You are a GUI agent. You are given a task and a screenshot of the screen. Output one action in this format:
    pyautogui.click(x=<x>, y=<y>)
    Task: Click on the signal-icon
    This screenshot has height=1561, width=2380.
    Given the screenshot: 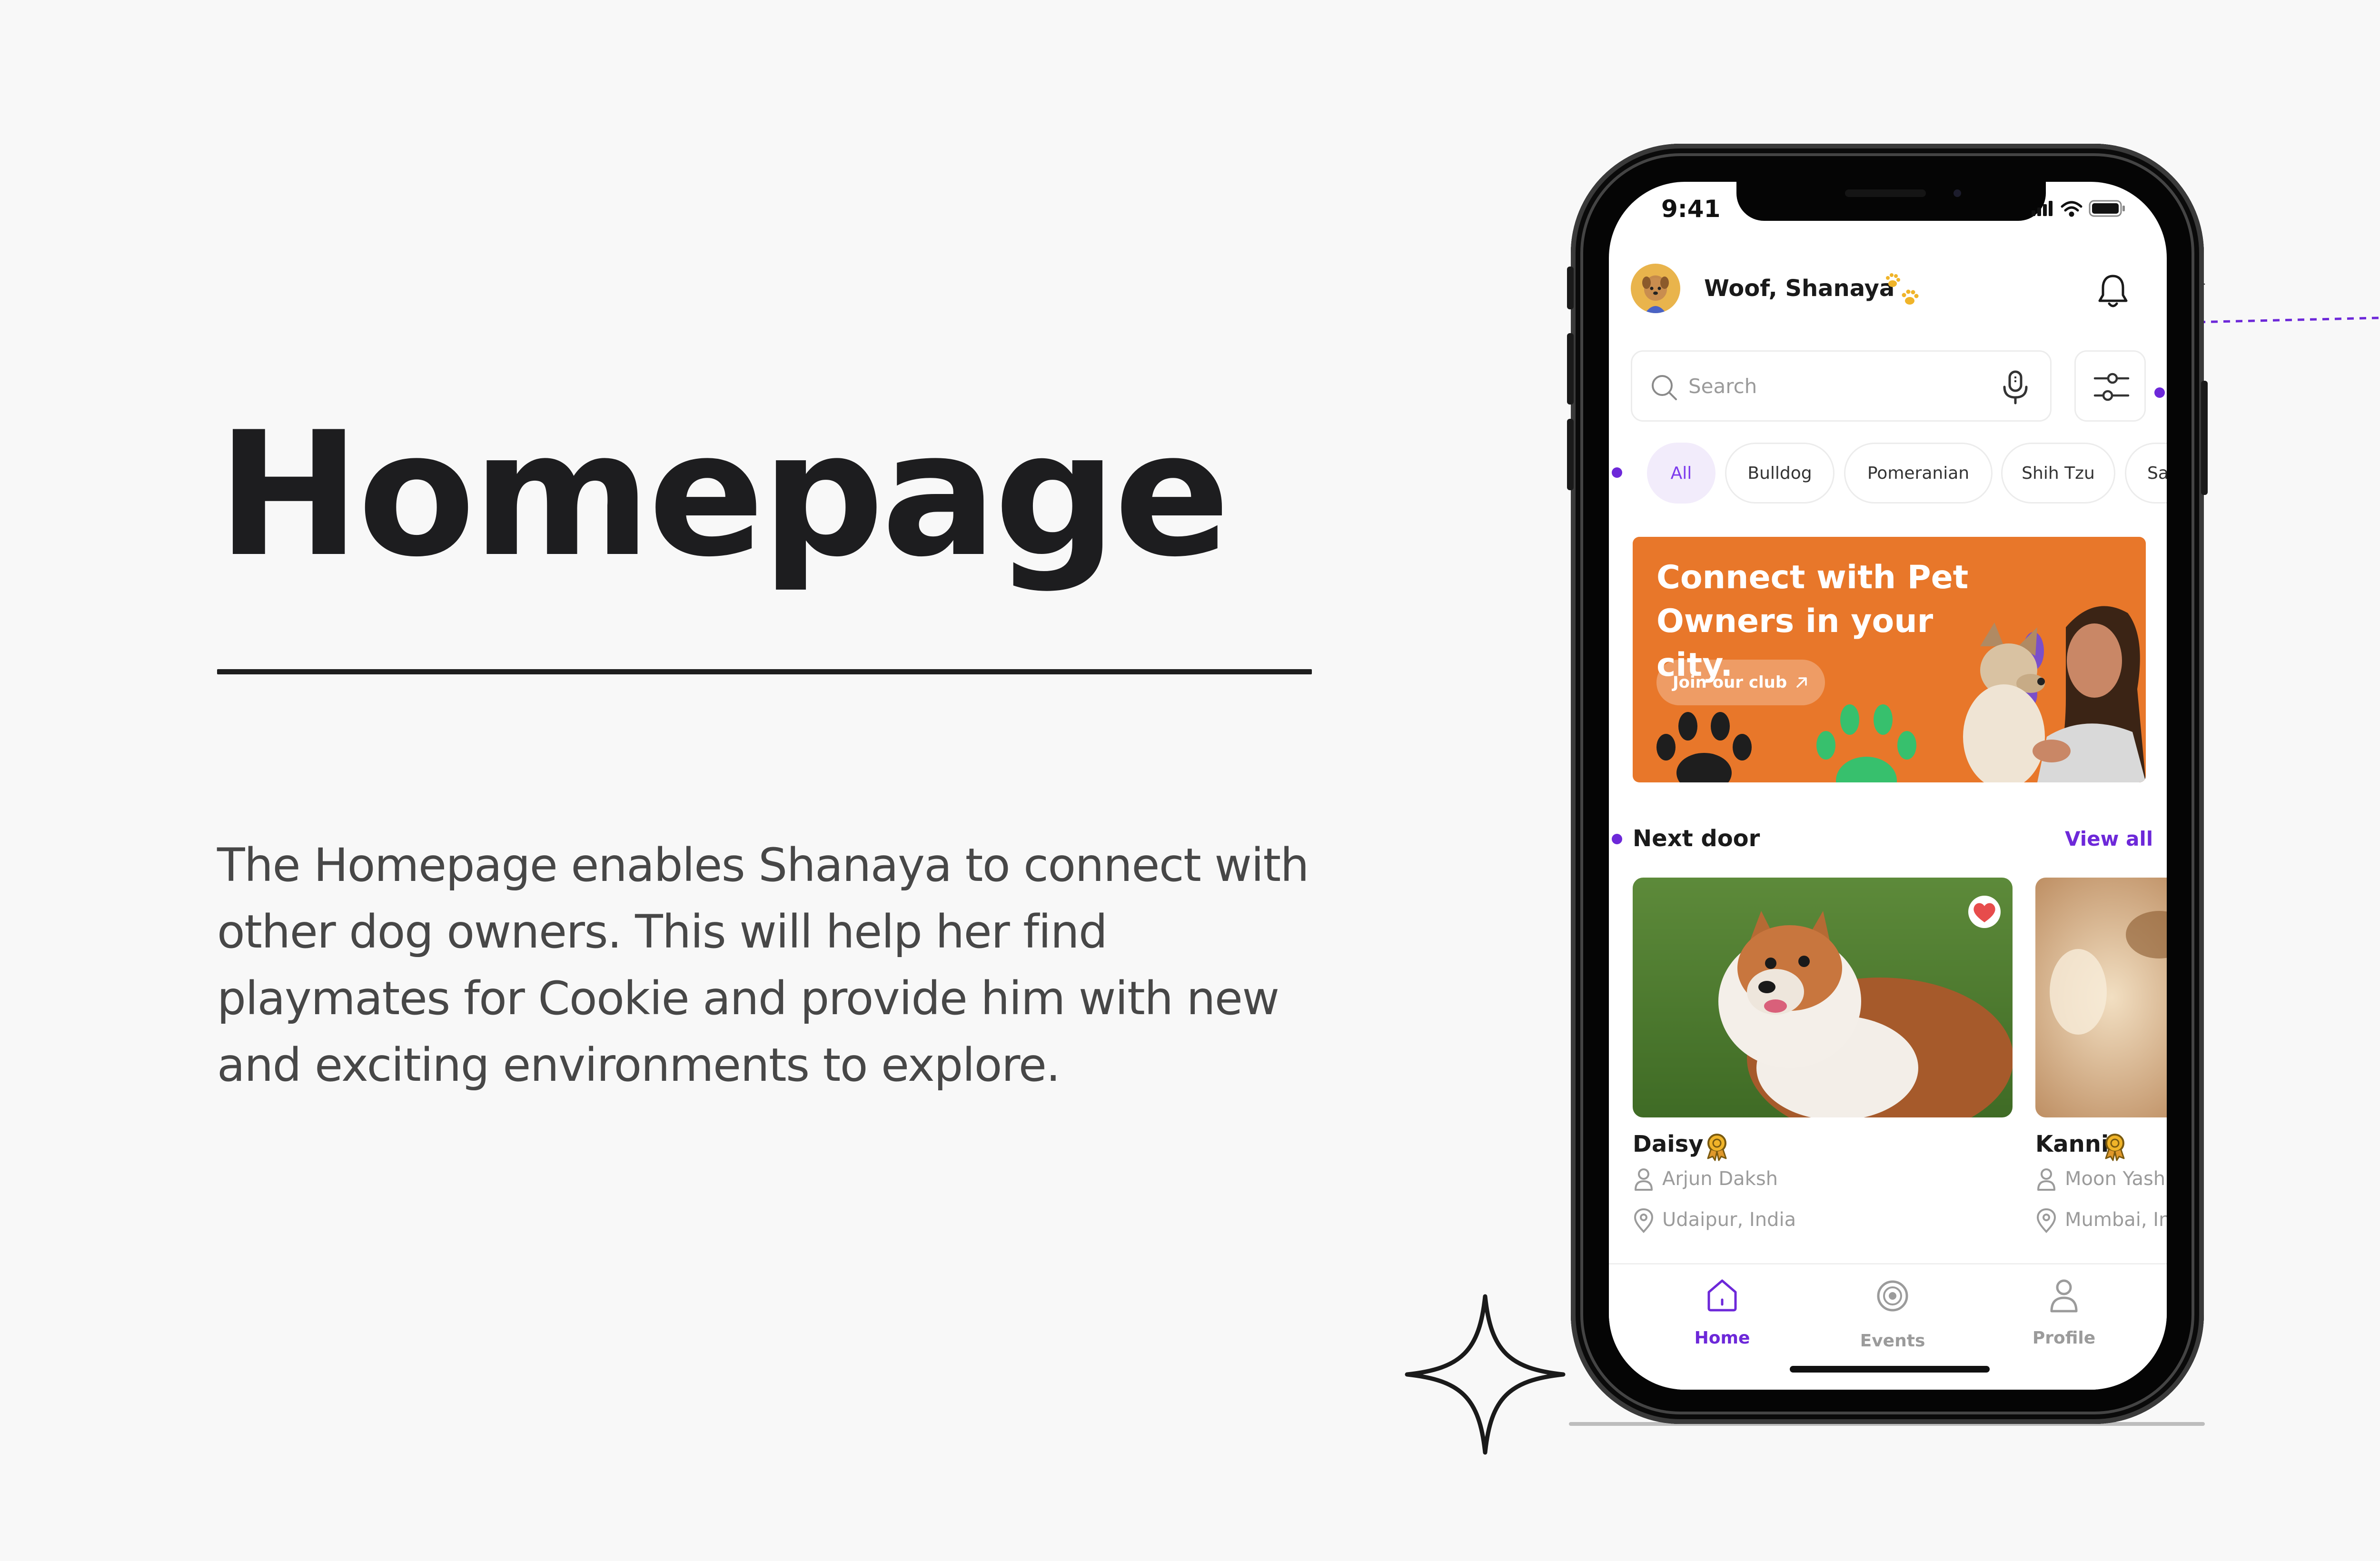 What is the action you would take?
    pyautogui.click(x=2042, y=208)
    